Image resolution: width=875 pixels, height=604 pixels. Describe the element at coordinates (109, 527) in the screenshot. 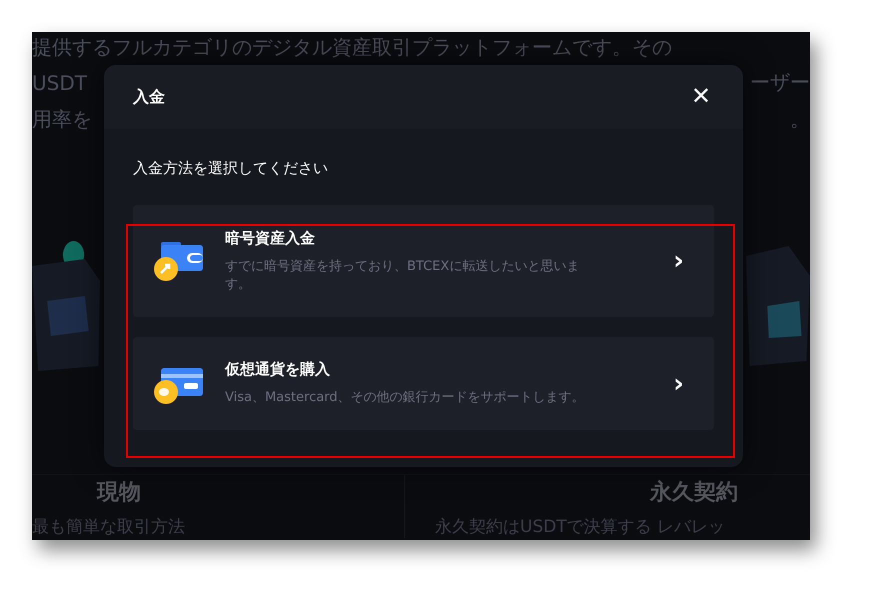

I see `product-description: 最も簡単な取引方法` at that location.